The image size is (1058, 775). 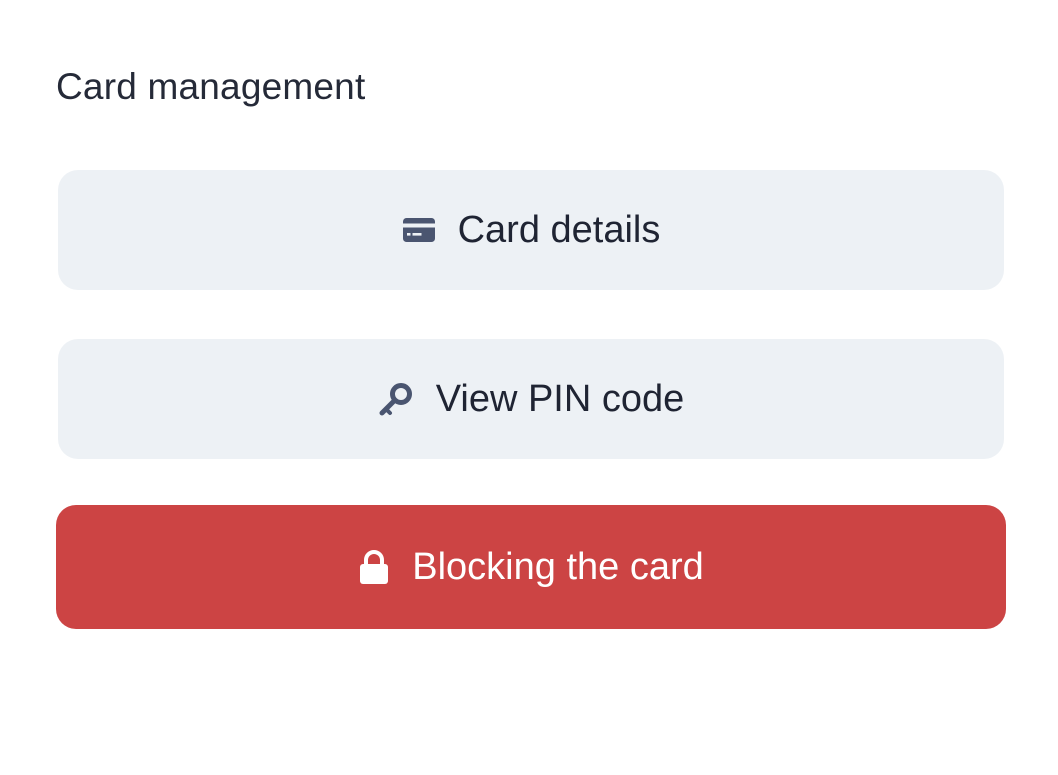 I want to click on key-icon, so click(x=396, y=399).